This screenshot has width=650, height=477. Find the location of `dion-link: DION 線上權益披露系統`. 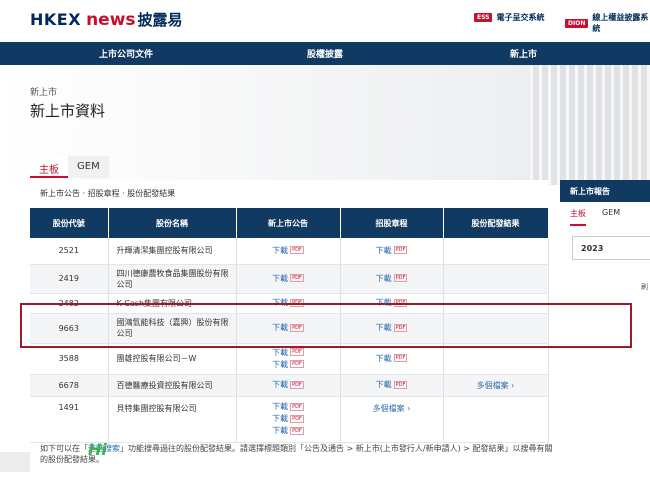

dion-link: DION 線上權益披露系統 is located at coordinates (607, 23).